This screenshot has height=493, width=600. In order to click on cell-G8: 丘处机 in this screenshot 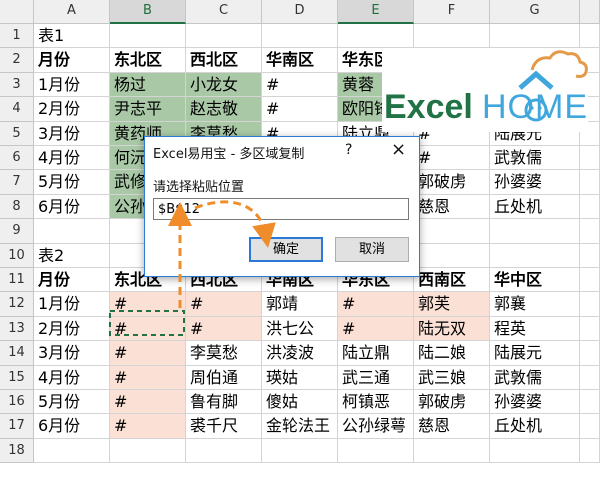, I will do `click(535, 207)`.